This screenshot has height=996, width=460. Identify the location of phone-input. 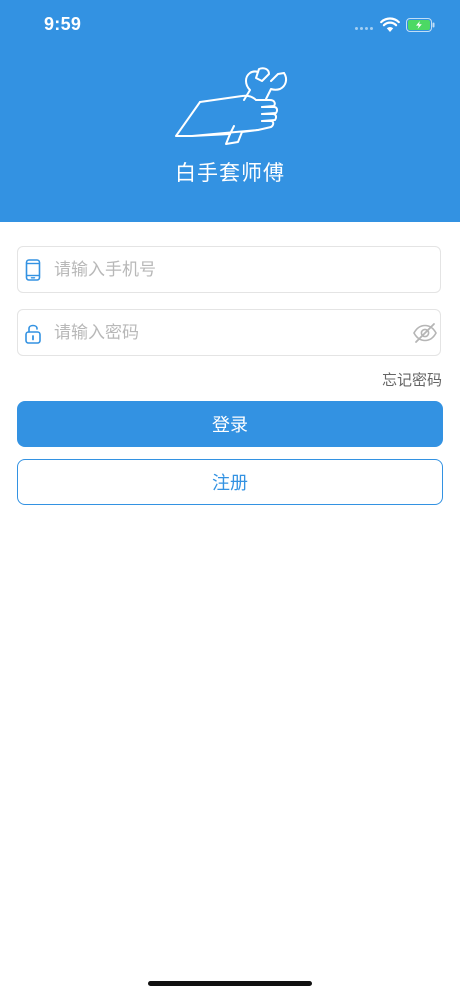
(229, 269).